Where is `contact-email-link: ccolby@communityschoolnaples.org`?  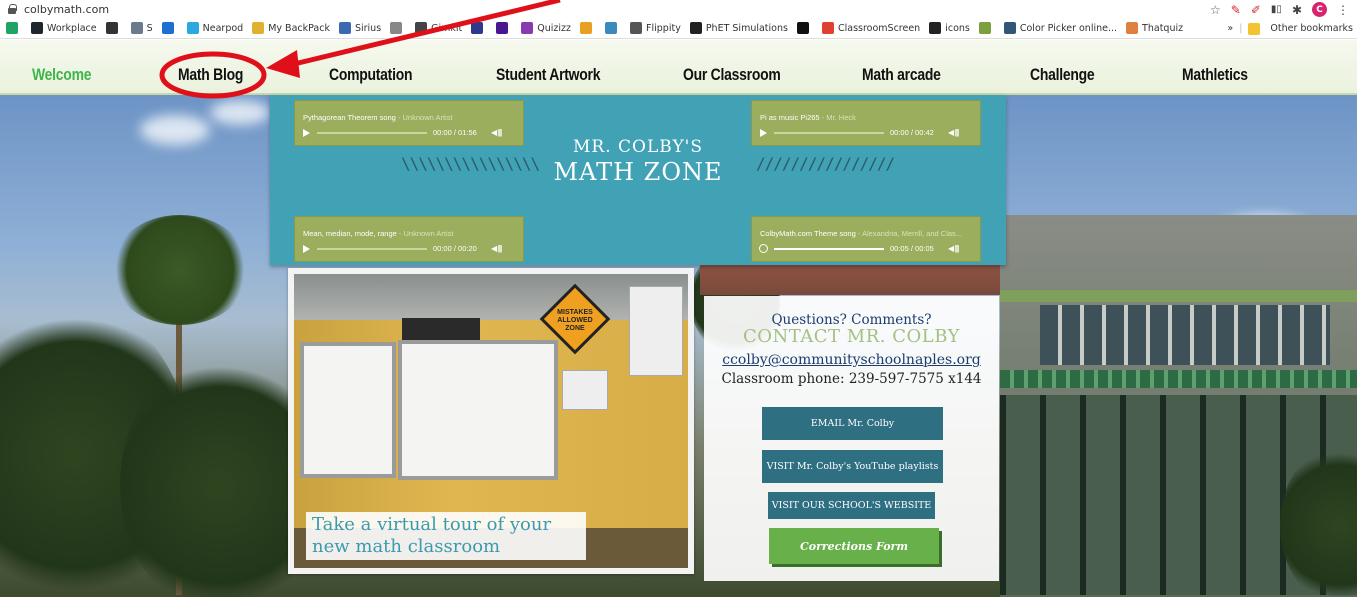
contact-email-link: ccolby@communityschoolnaples.org is located at coordinates (851, 360).